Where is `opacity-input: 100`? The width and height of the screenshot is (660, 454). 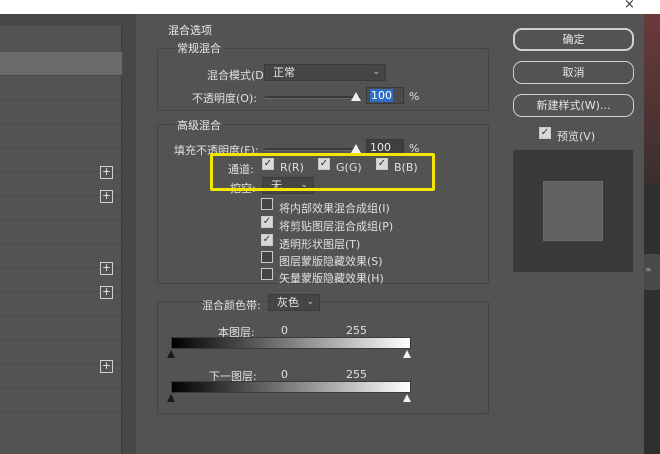 opacity-input: 100 is located at coordinates (385, 95).